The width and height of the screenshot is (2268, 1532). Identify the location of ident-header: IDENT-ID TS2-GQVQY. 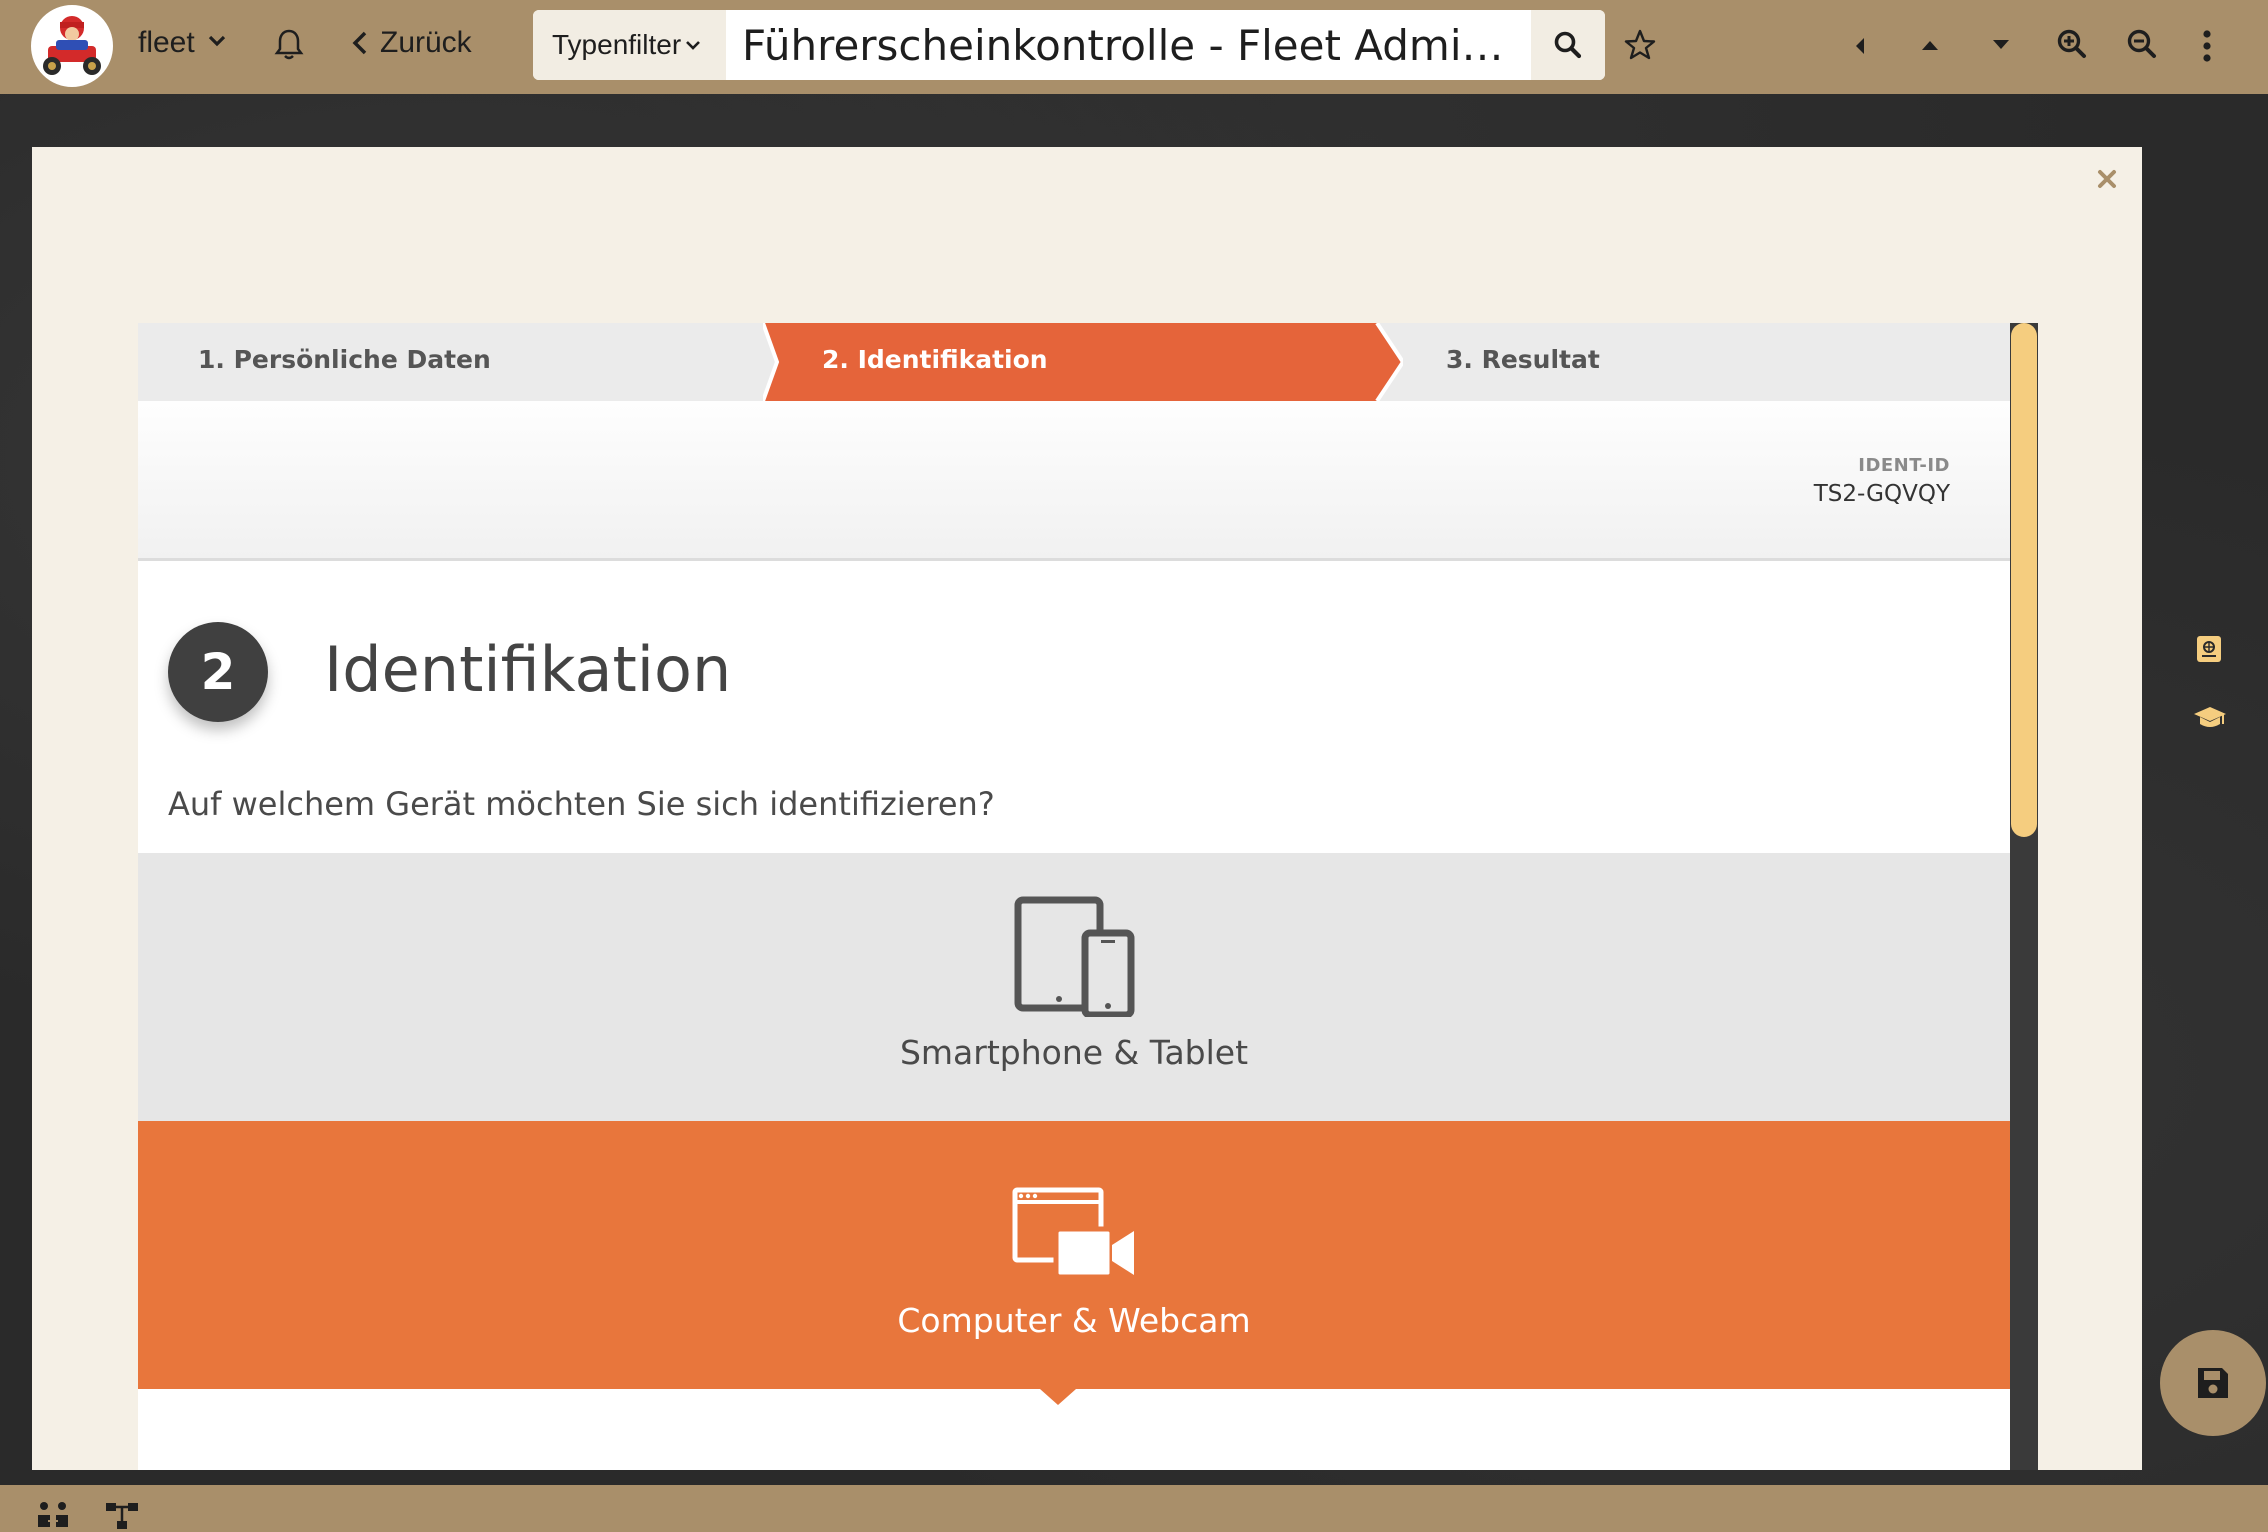
(1074, 481).